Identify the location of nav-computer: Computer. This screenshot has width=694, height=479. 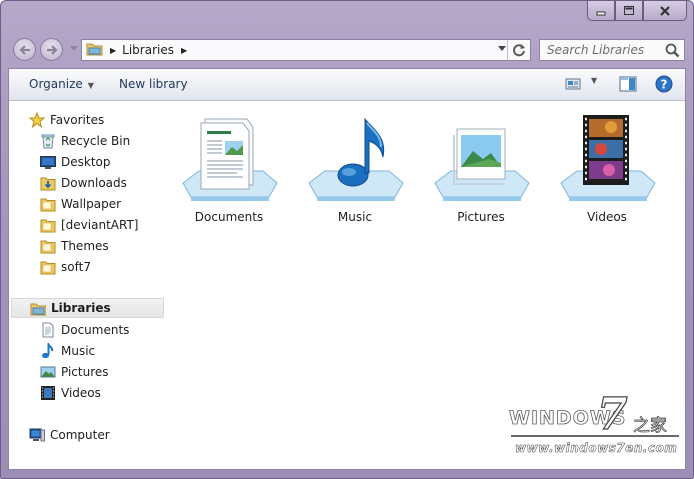
(69, 435).